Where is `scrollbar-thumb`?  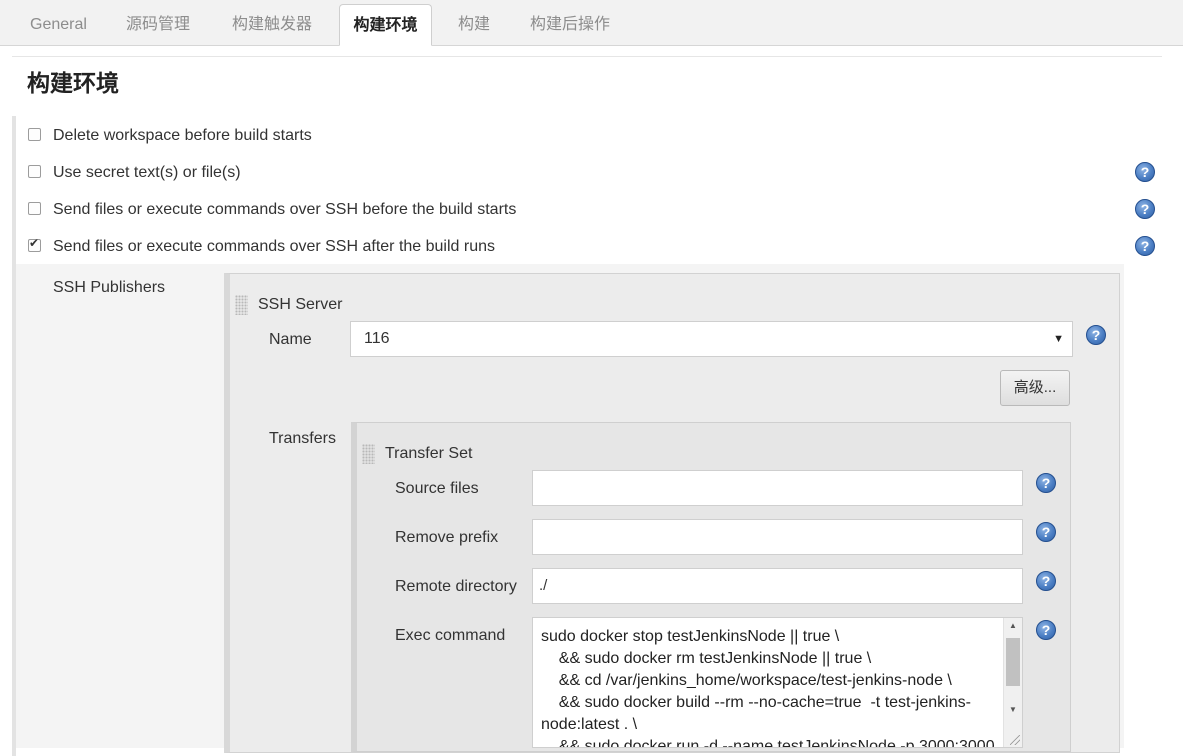
scrollbar-thumb is located at coordinates (1013, 662).